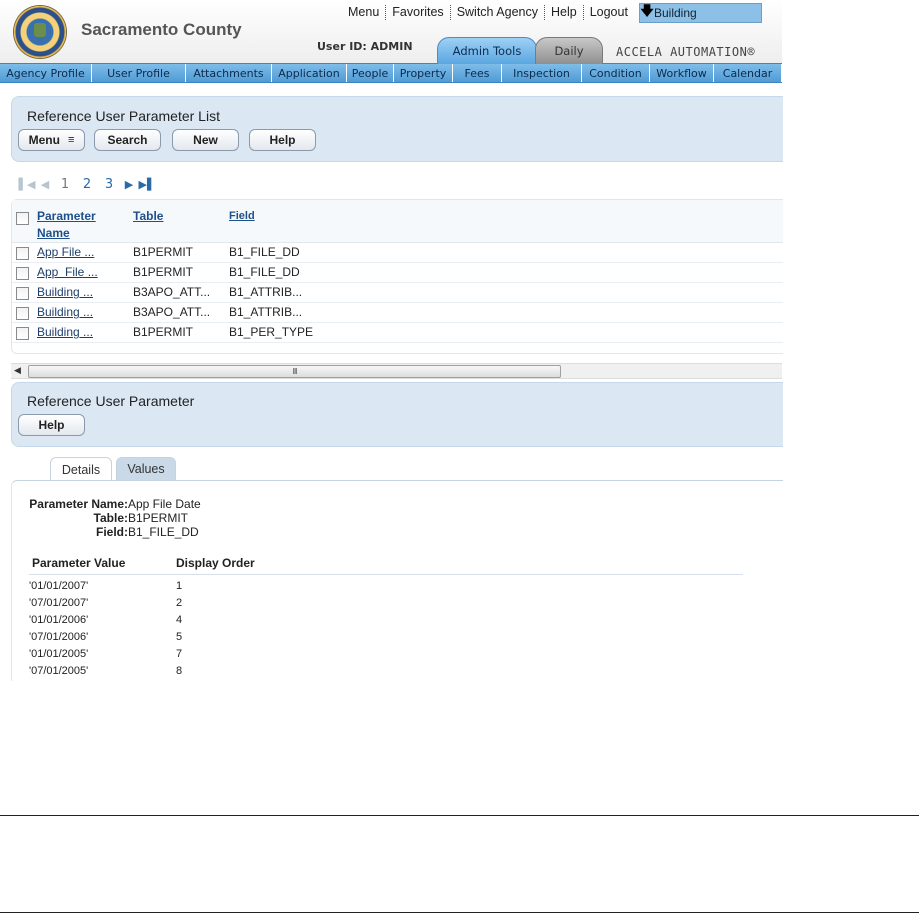  Describe the element at coordinates (487, 50) in the screenshot. I see `tab-admin-tools: Admin Tools` at that location.